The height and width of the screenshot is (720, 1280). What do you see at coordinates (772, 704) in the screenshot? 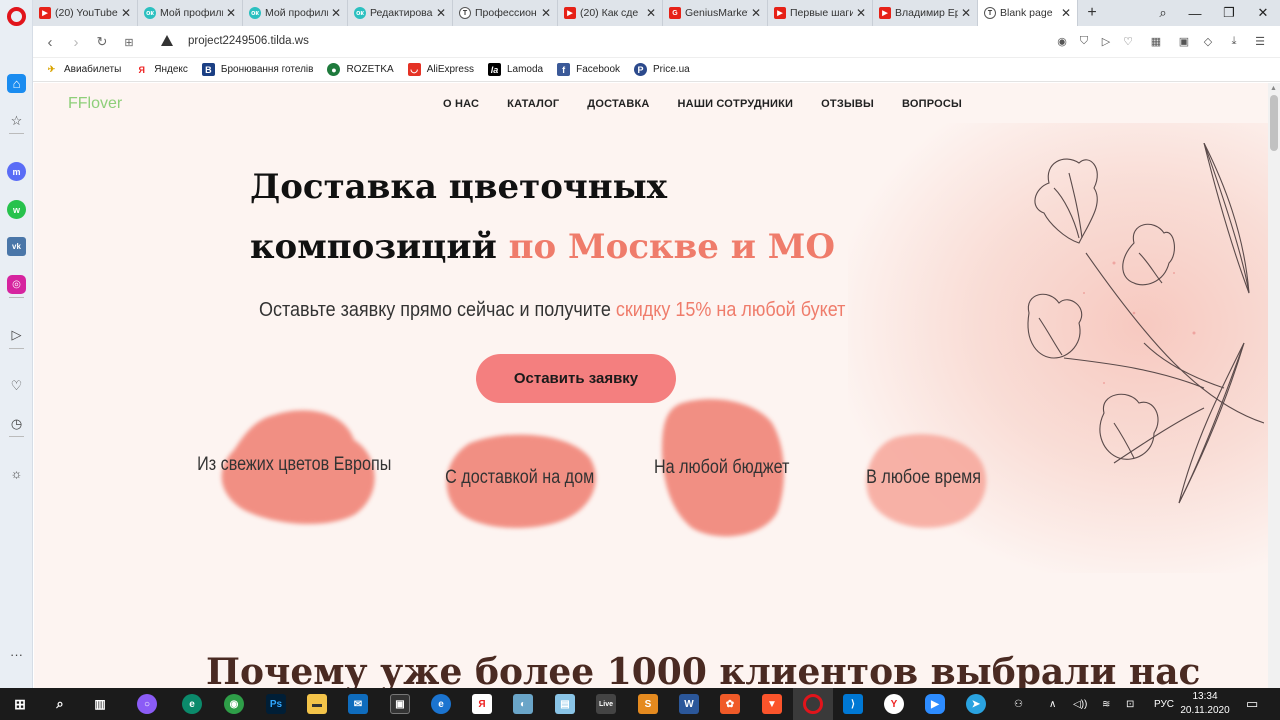
I see `brave-icon: ▼` at bounding box center [772, 704].